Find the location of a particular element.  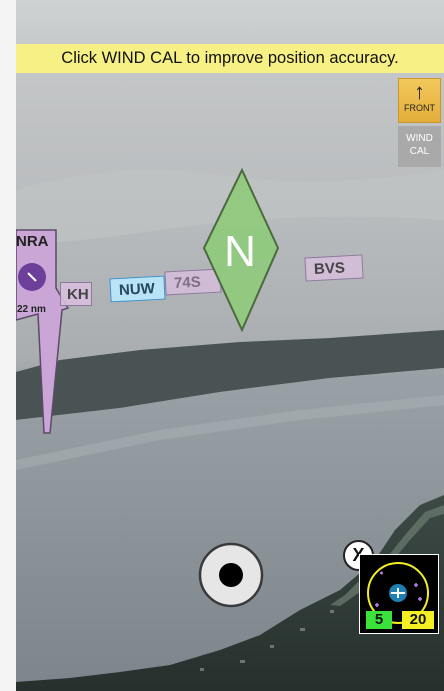

airspace-label: NRA is located at coordinates (32, 241).